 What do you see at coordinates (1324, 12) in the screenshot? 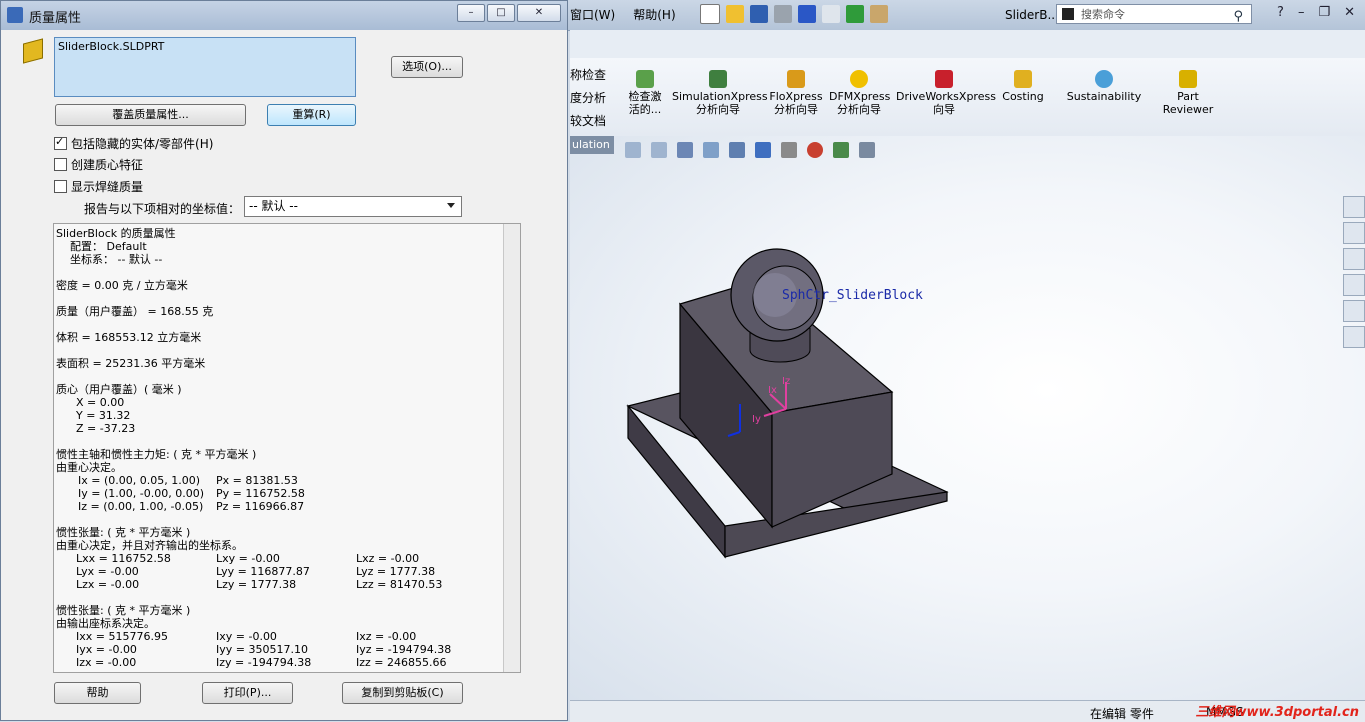
I see `restore-icon: ❐` at bounding box center [1324, 12].